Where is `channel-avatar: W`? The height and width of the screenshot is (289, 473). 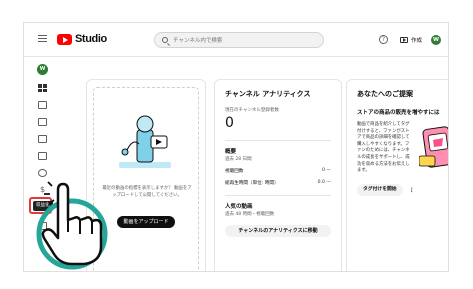
channel-avatar: W is located at coordinates (42, 69).